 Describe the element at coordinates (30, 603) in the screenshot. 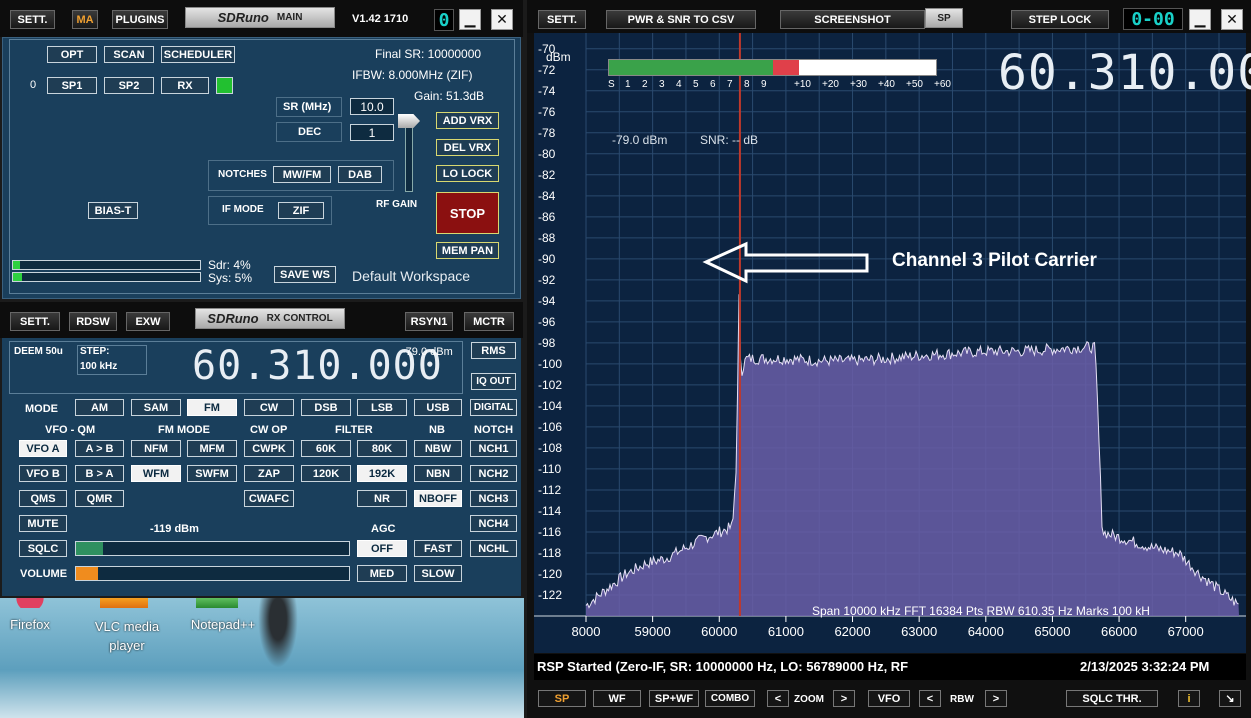

I see `firefox-icon` at that location.